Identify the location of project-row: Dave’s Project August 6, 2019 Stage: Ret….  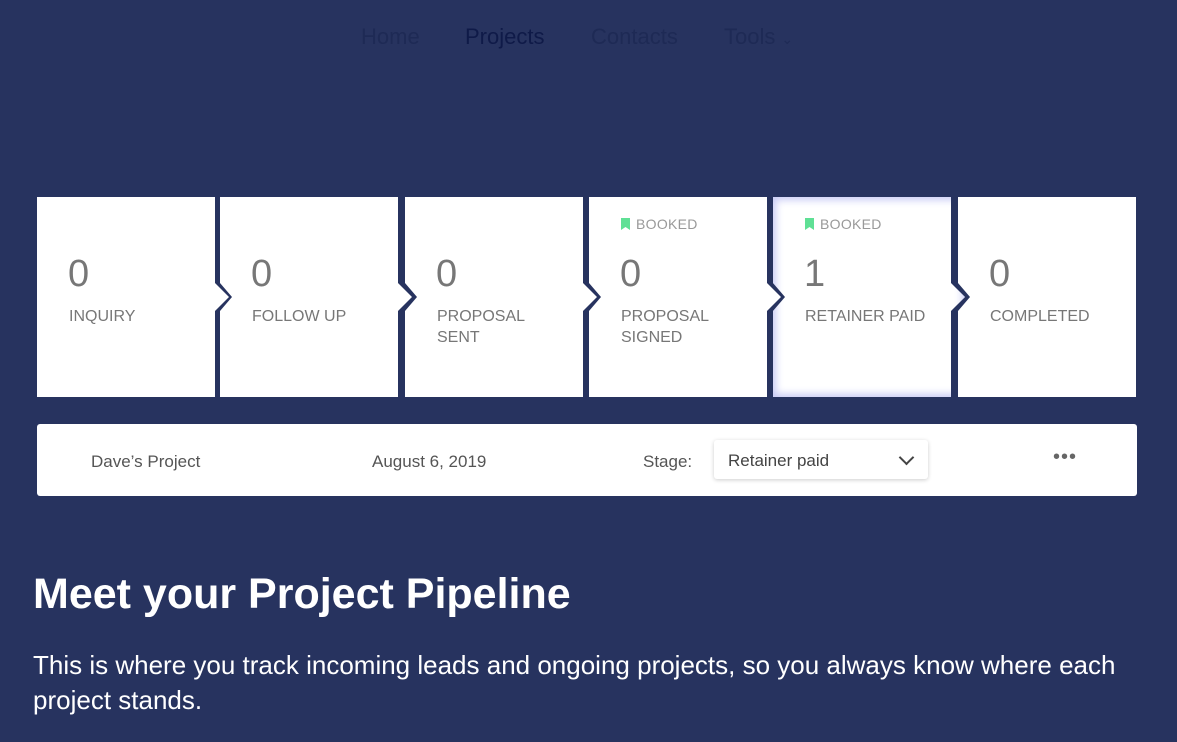
(587, 460).